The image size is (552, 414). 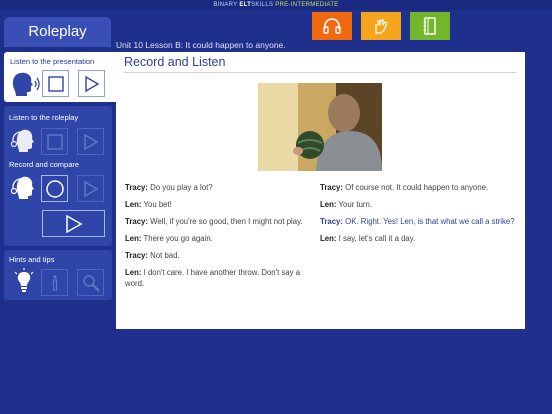 What do you see at coordinates (175, 62) in the screenshot?
I see `section-title: Record and Listen` at bounding box center [175, 62].